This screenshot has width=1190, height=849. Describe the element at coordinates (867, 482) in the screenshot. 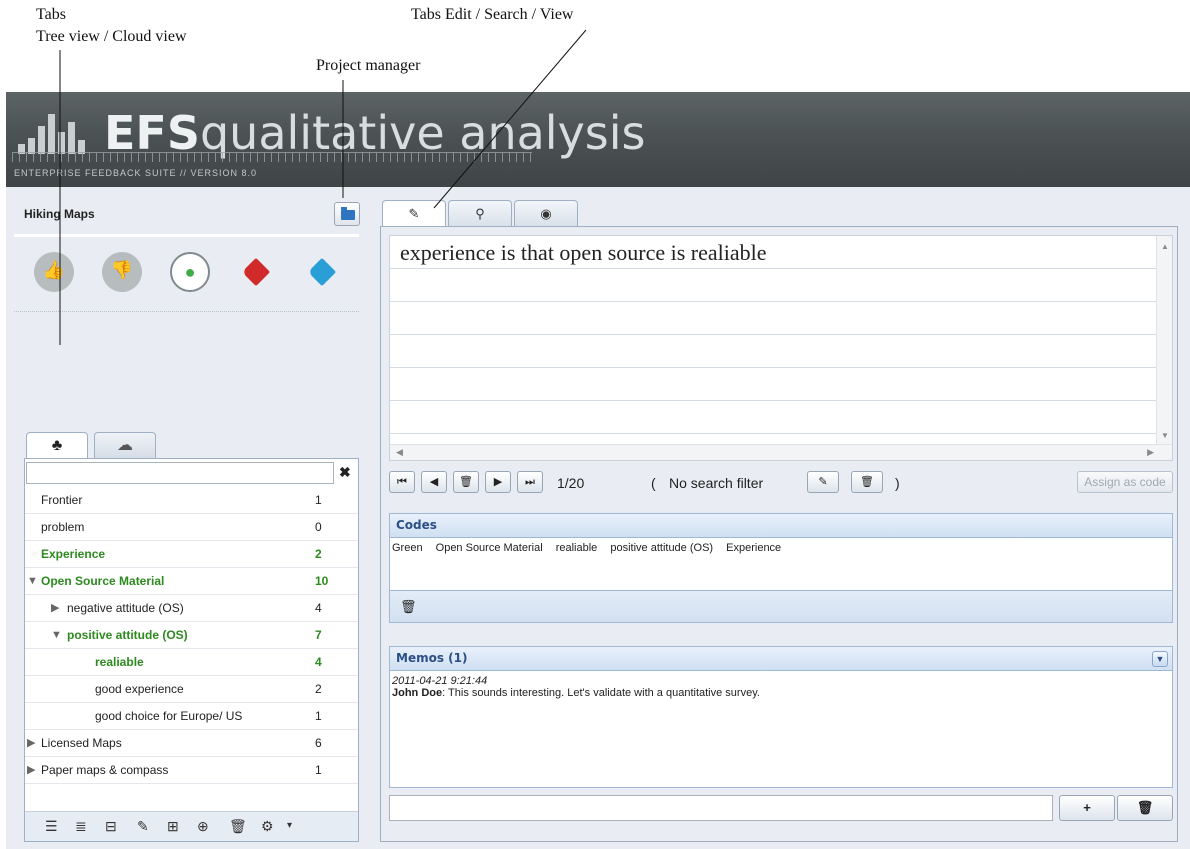

I see `clear-filter-button: 🗑` at that location.